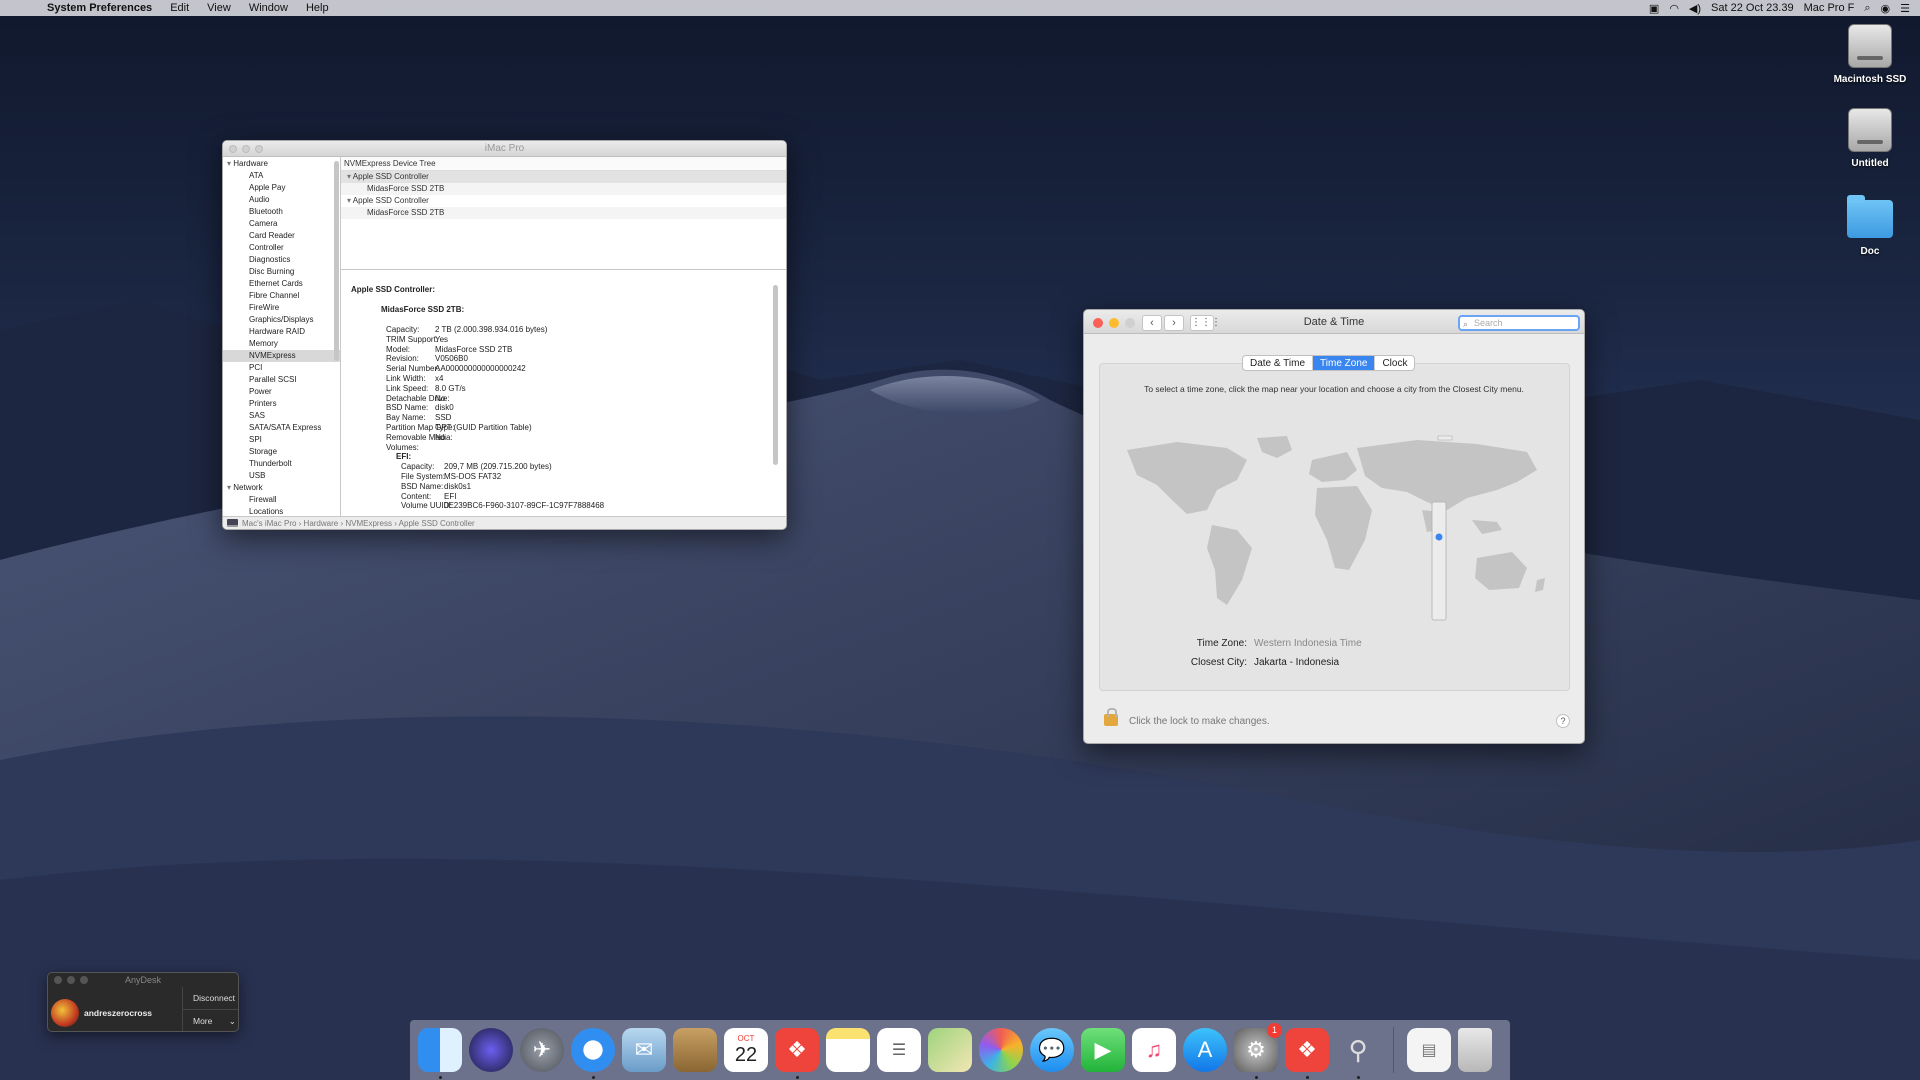 This screenshot has height=1080, width=1920. What do you see at coordinates (1752, 8) in the screenshot?
I see `menu-clock: Sat 22 Oct 23.39` at bounding box center [1752, 8].